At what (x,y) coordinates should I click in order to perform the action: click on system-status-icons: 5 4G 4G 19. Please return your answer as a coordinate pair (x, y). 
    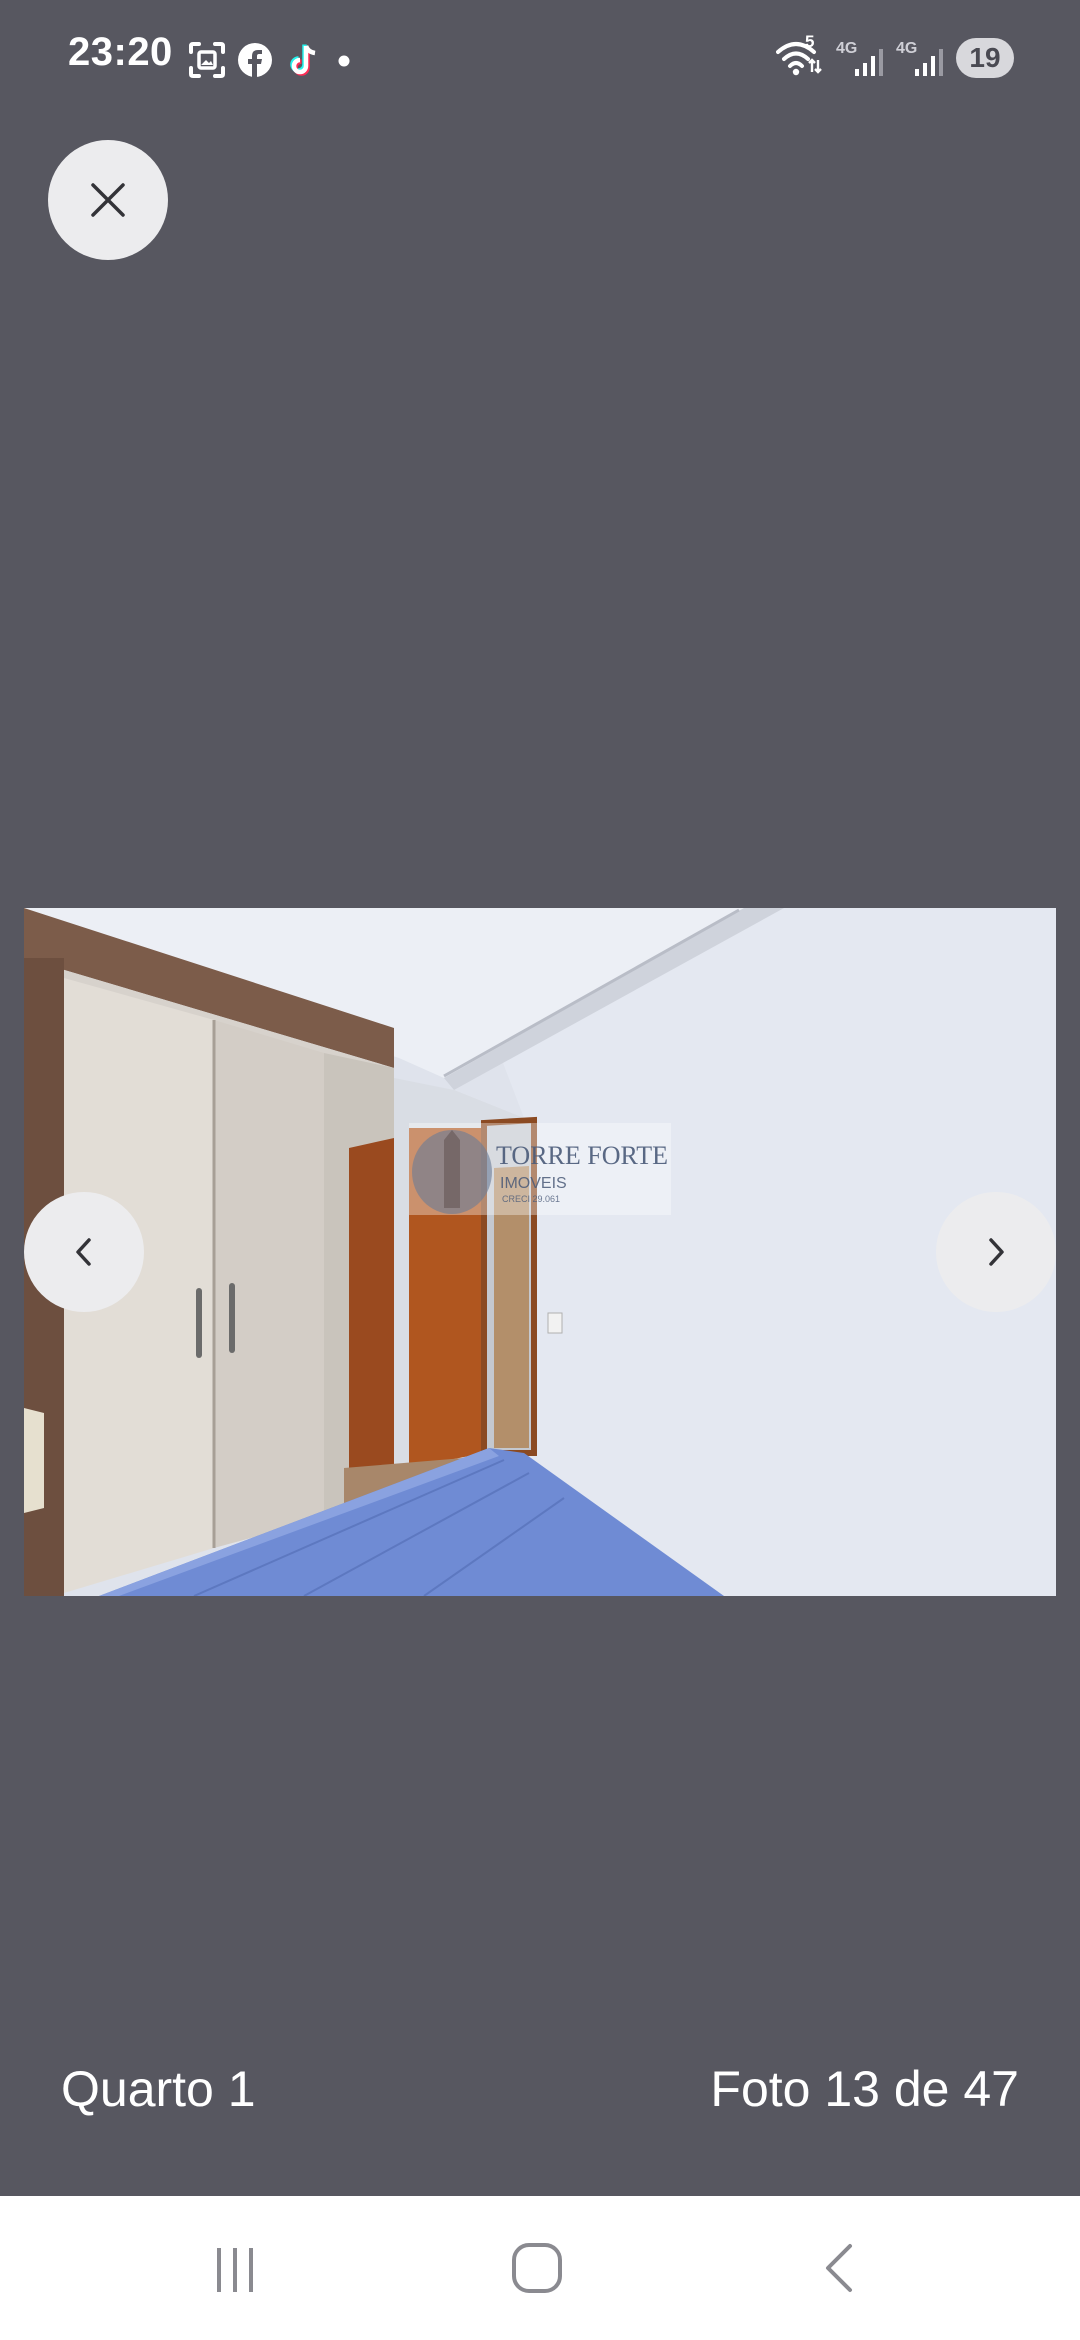
    Looking at the image, I should click on (895, 56).